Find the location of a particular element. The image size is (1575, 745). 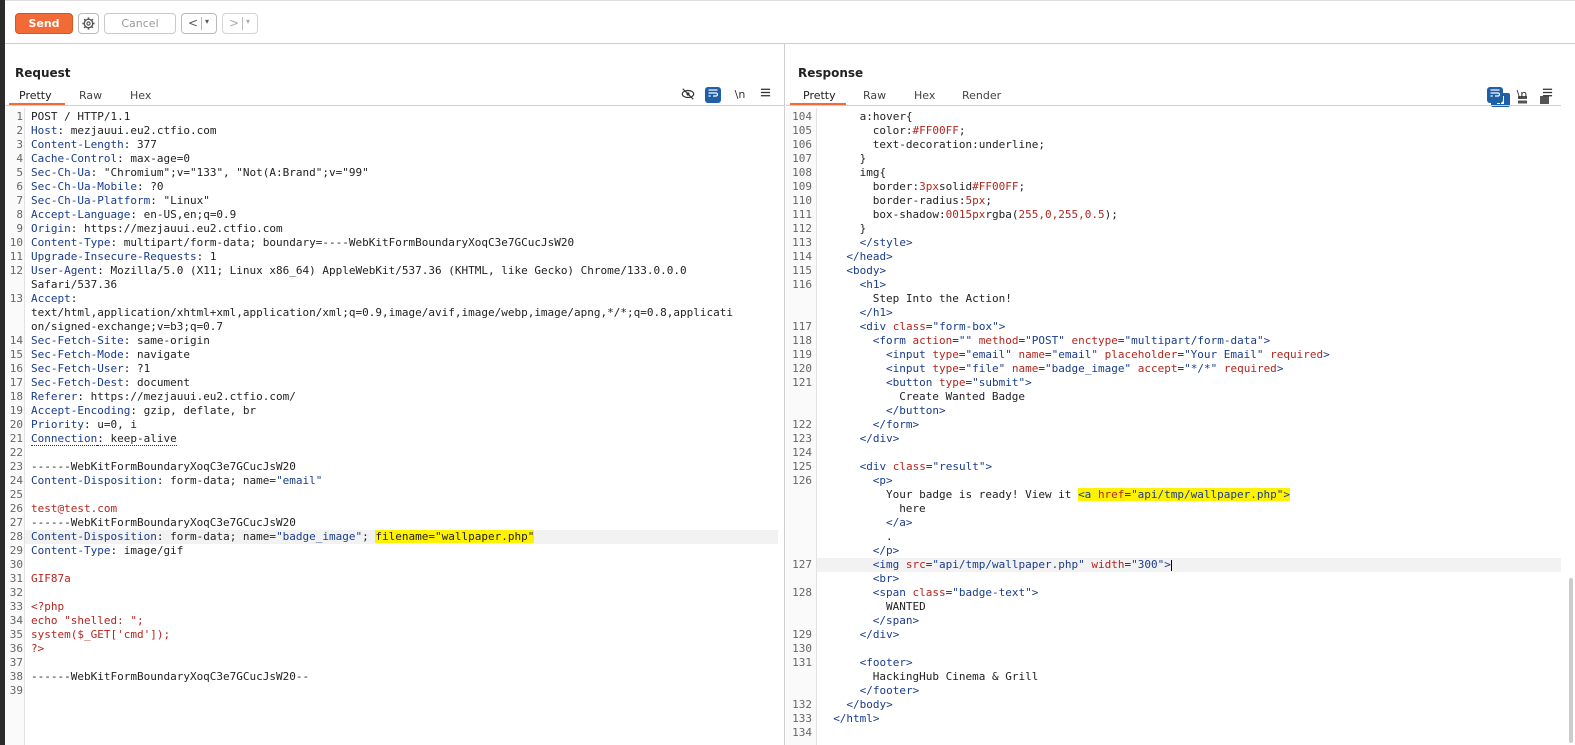

code-token: 5px is located at coordinates (975, 200).